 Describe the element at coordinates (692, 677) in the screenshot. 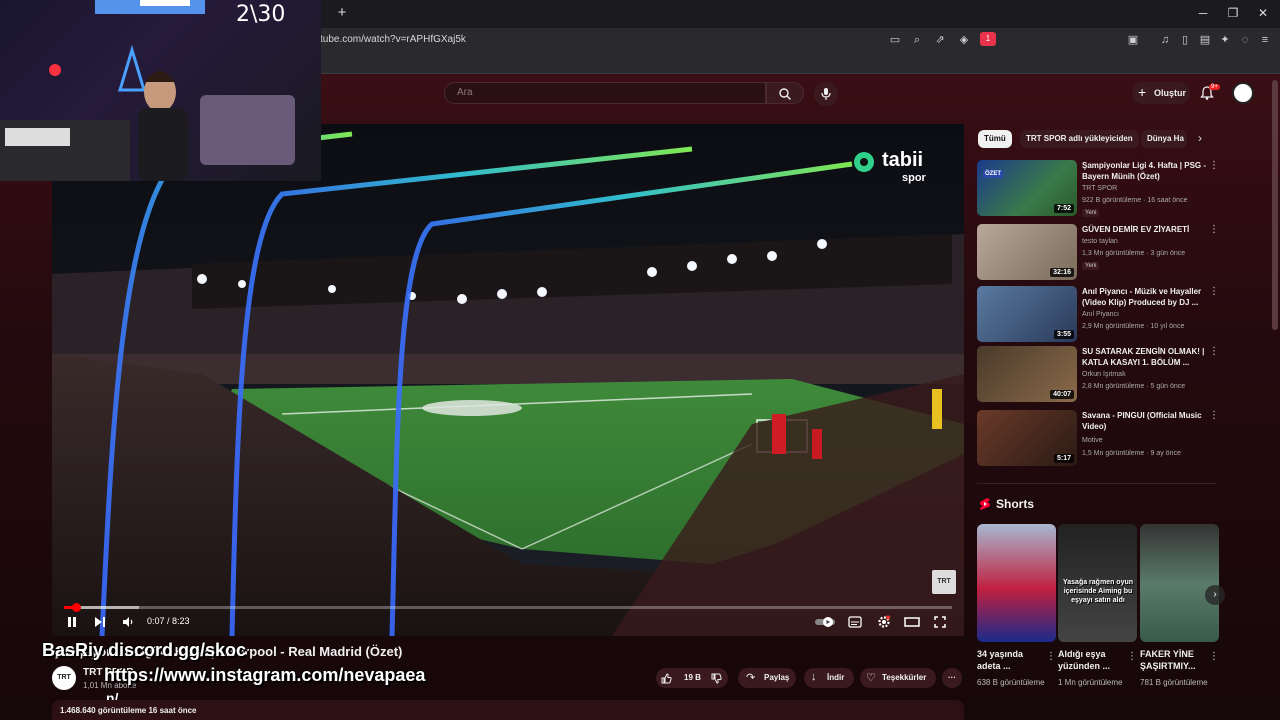

I see `like-count: 19 B` at that location.